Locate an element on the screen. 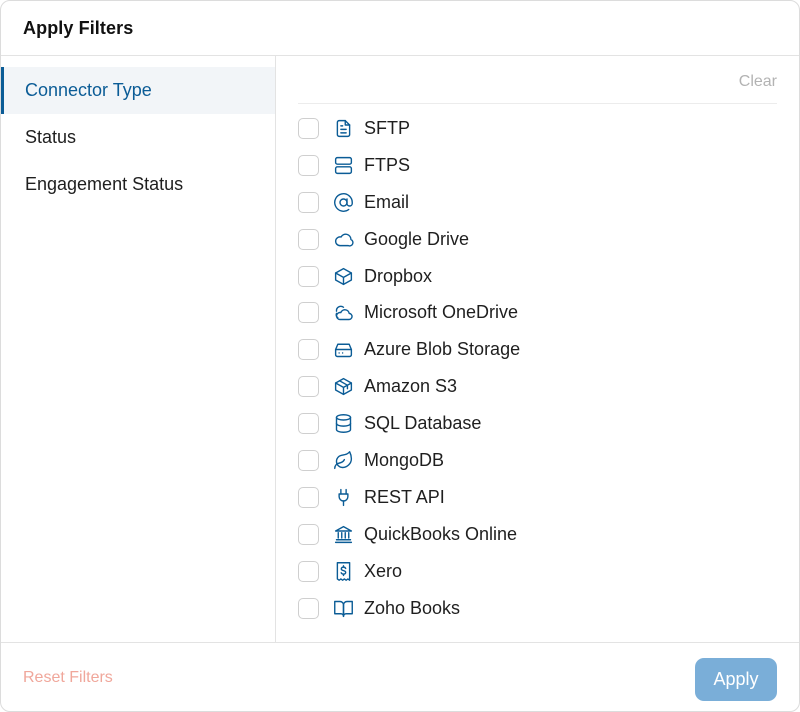 Image resolution: width=800 pixels, height=712 pixels. receipt-dollar-icon is located at coordinates (343, 571).